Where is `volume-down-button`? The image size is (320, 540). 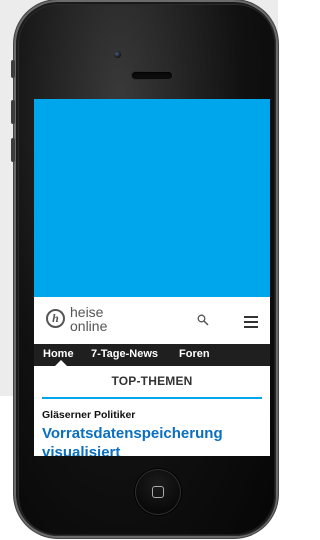 volume-down-button is located at coordinates (13, 150).